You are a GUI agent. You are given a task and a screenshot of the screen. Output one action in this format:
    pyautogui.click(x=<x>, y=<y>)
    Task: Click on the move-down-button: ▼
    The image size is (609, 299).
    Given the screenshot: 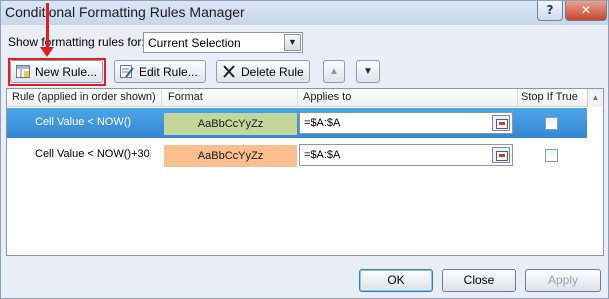 What is the action you would take?
    pyautogui.click(x=368, y=71)
    